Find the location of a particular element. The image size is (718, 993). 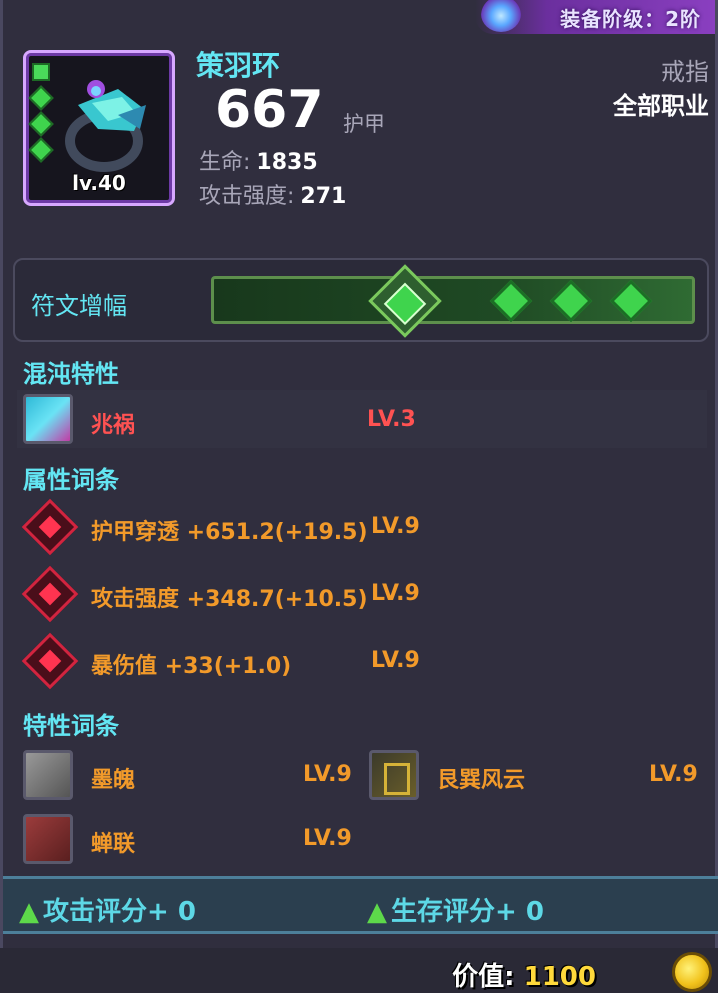

grade-orb-icon is located at coordinates (501, 16).